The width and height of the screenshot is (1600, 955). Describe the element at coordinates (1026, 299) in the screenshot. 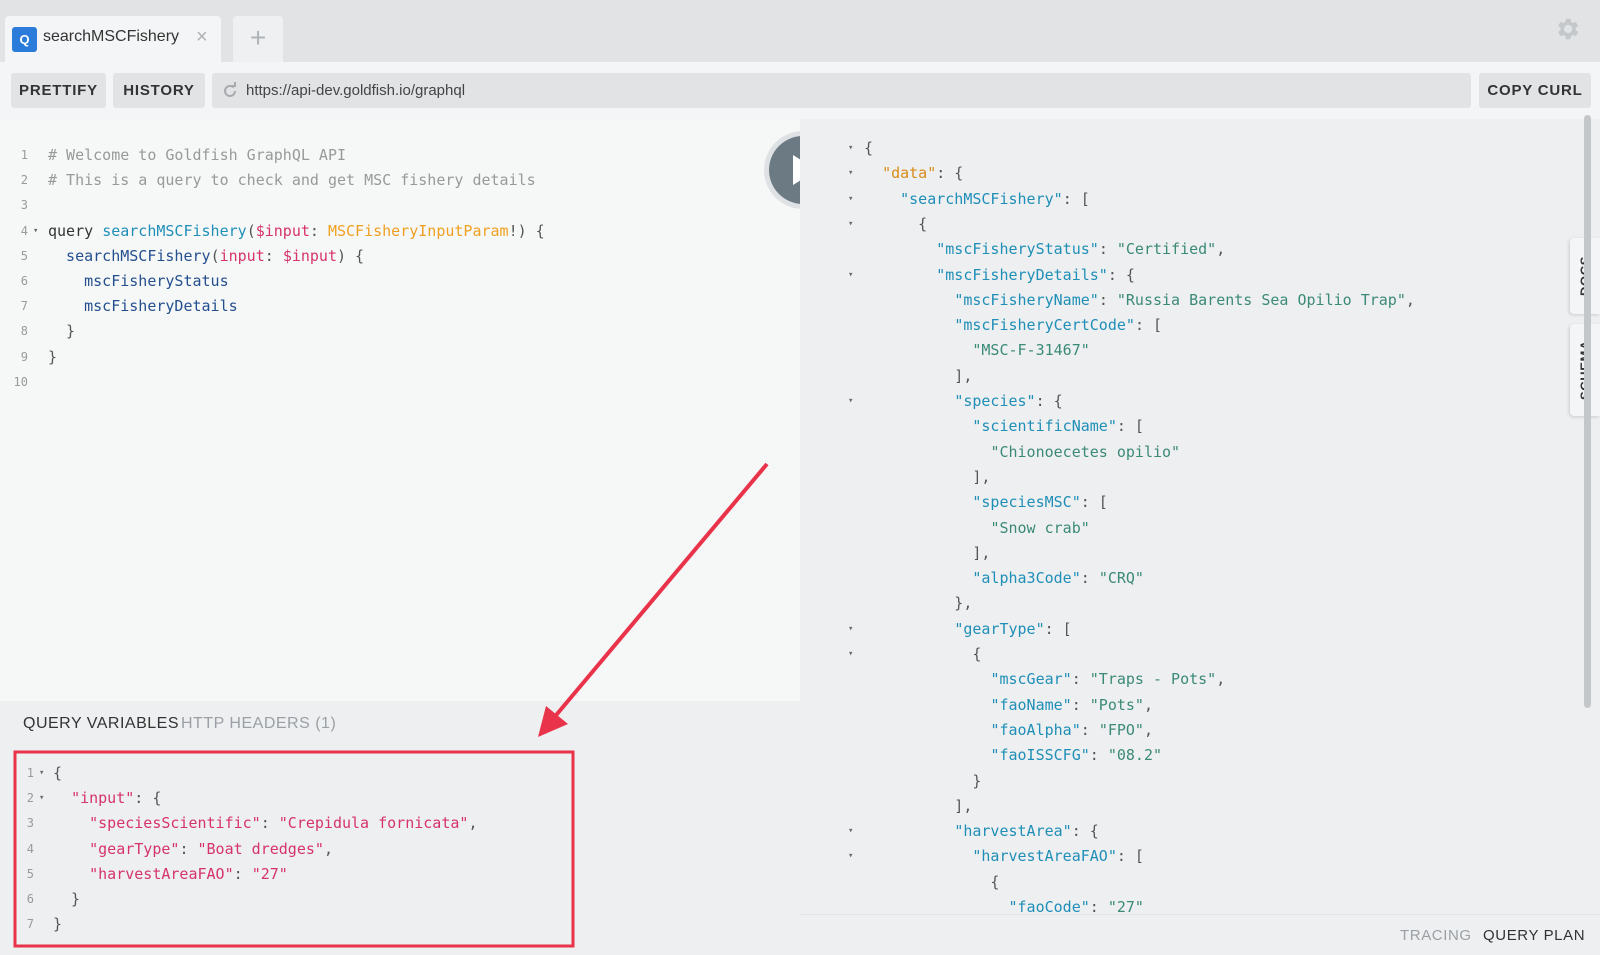

I see `code-token: "mscFisheryName"` at that location.